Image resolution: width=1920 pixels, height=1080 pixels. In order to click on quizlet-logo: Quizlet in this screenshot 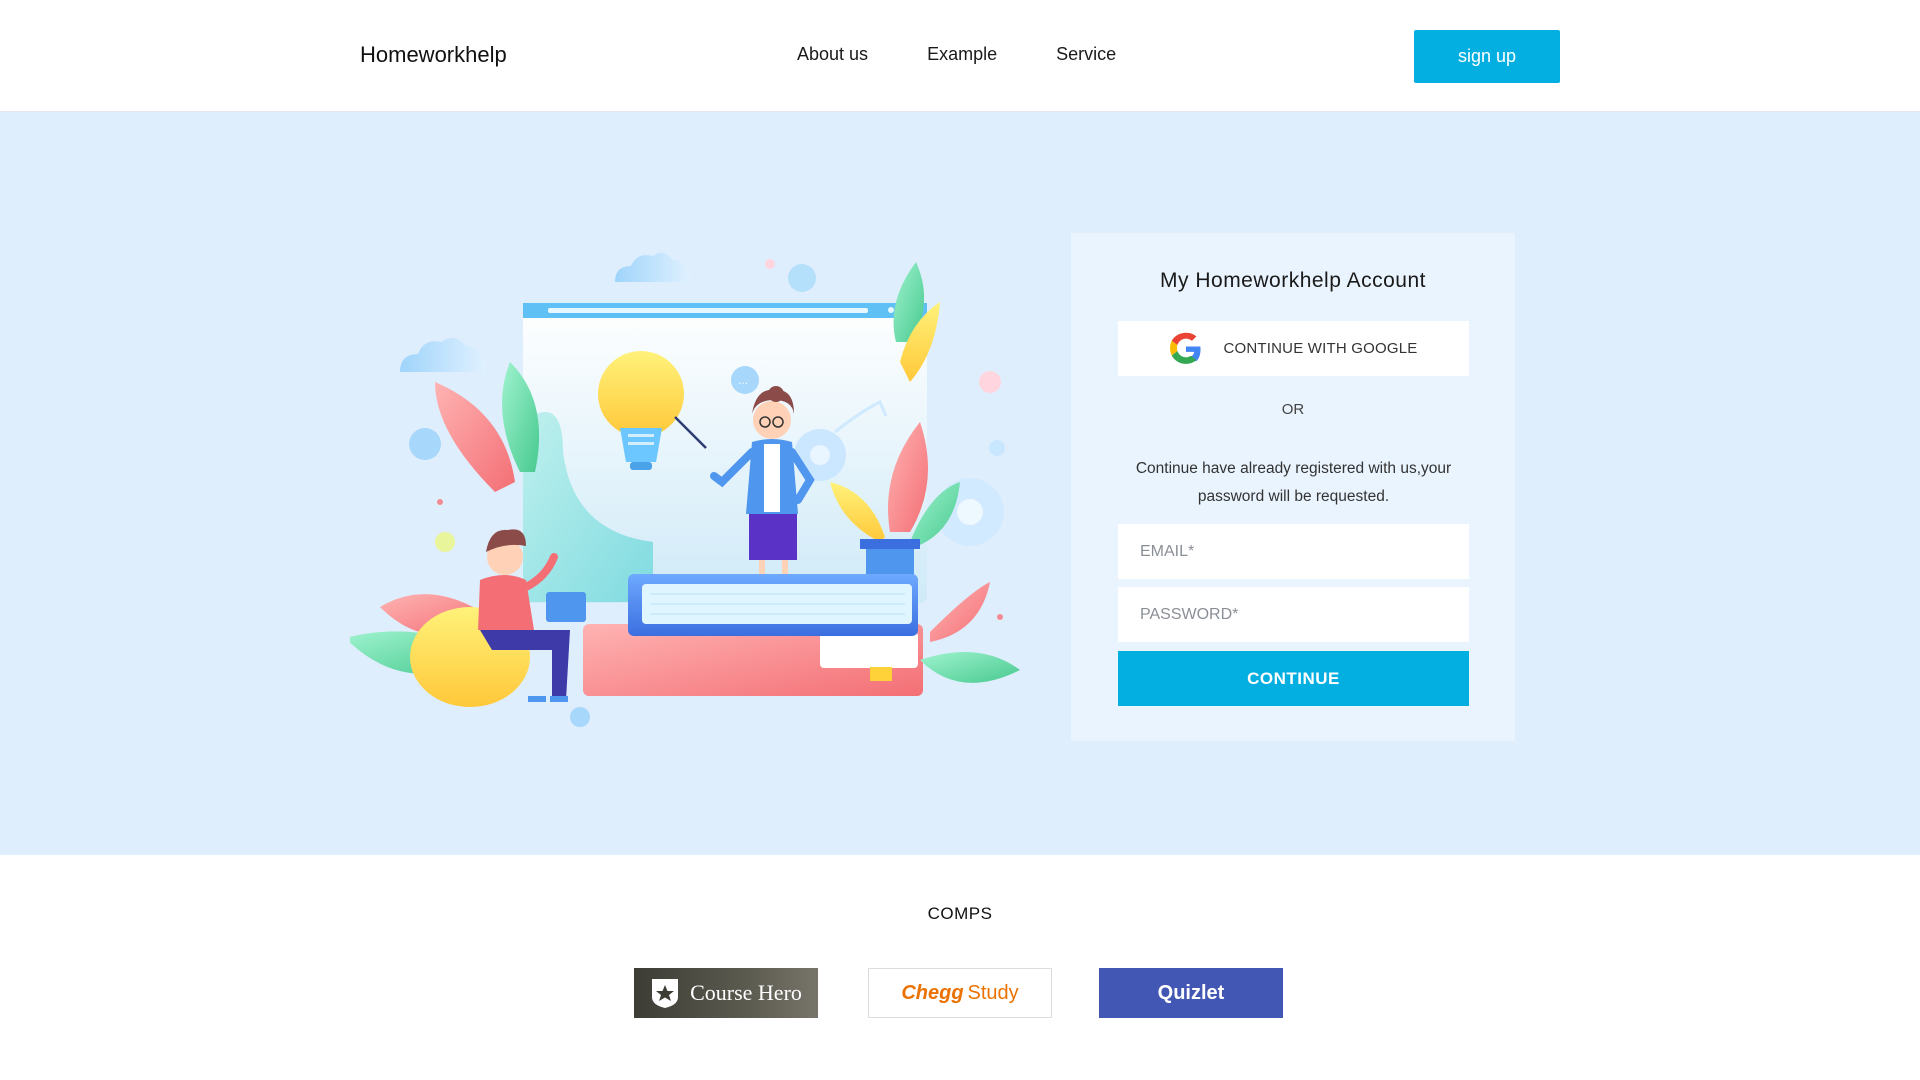, I will do `click(1191, 993)`.